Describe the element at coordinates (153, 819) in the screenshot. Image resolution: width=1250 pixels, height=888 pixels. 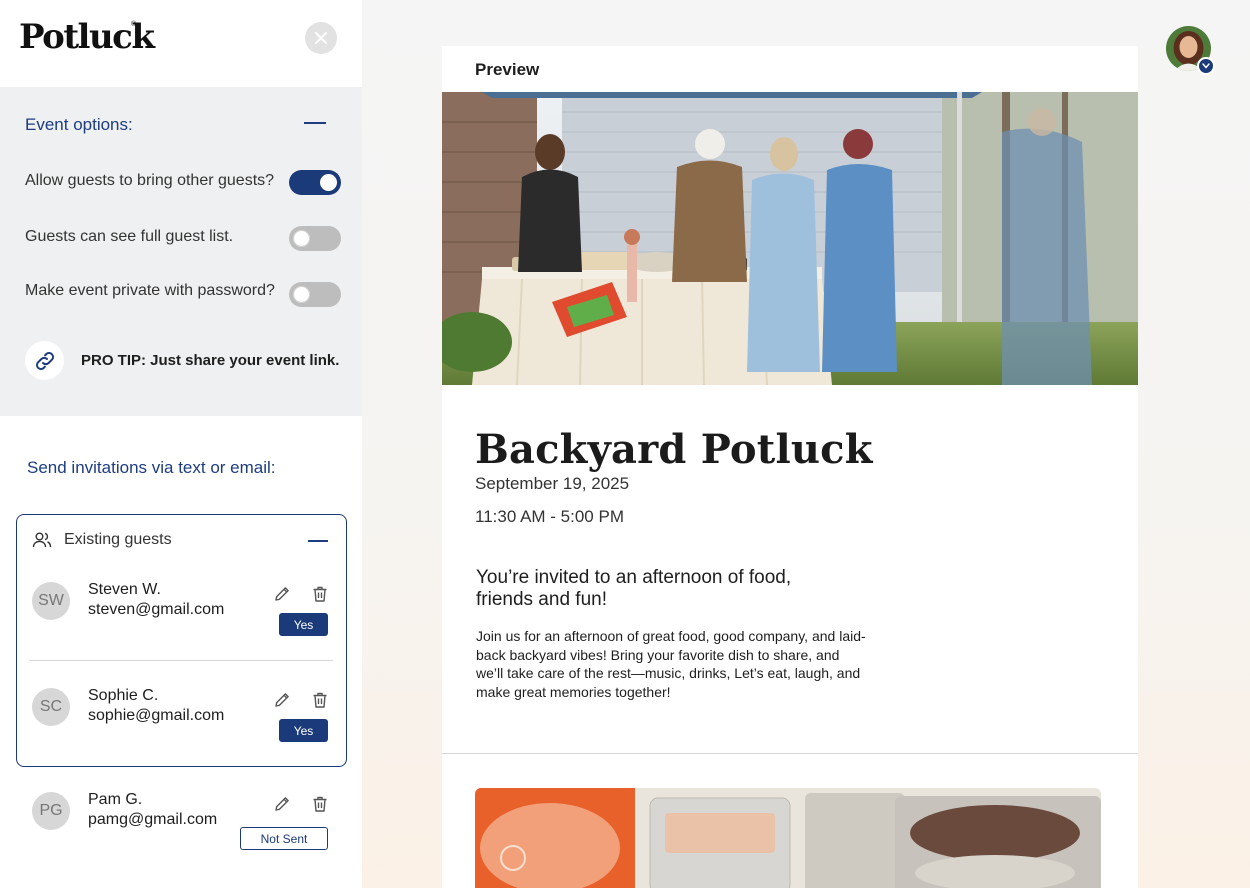
I see `guest-email: pamg@gmail.com` at that location.